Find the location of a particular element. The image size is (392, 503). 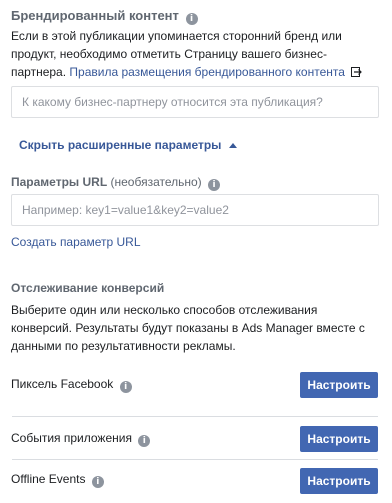

offline-events-setup-button: Настроить is located at coordinates (339, 481).